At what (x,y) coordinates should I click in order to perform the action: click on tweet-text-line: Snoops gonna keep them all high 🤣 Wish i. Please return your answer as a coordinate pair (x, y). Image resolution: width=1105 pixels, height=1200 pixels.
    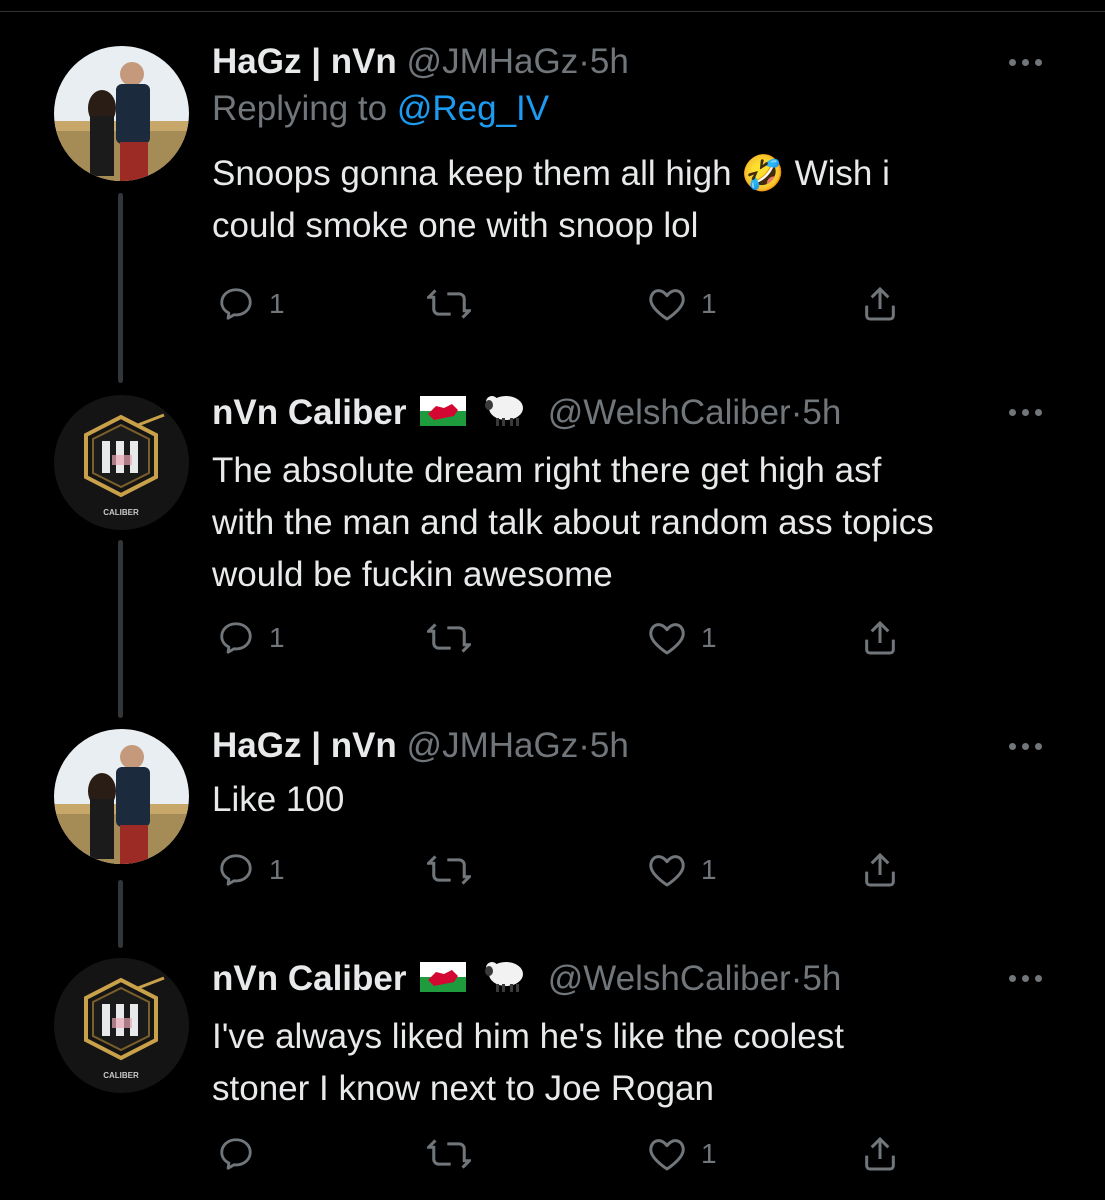
    Looking at the image, I should click on (551, 173).